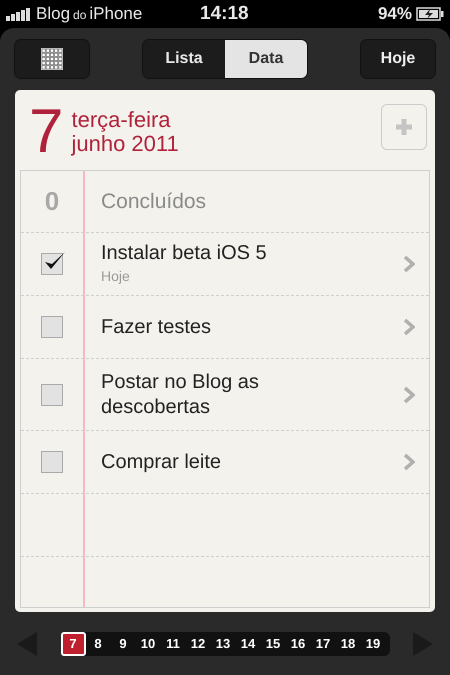  I want to click on signal-icon, so click(19, 14).